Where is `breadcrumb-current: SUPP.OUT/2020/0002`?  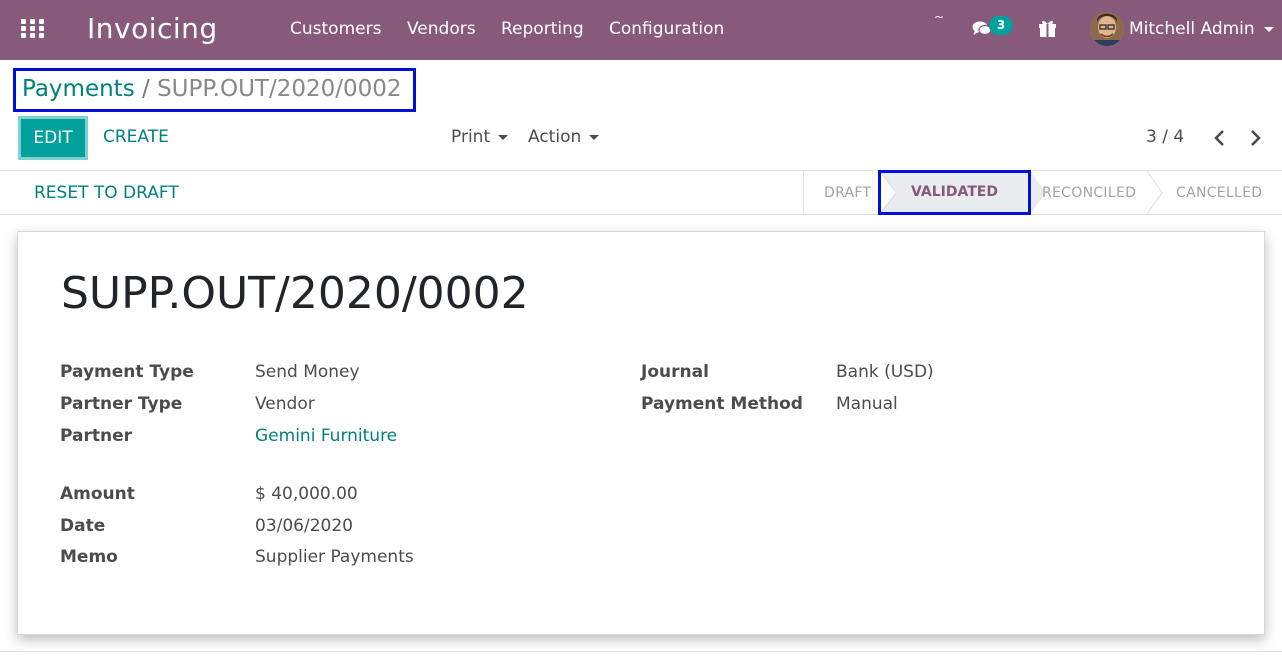 breadcrumb-current: SUPP.OUT/2020/0002 is located at coordinates (279, 89).